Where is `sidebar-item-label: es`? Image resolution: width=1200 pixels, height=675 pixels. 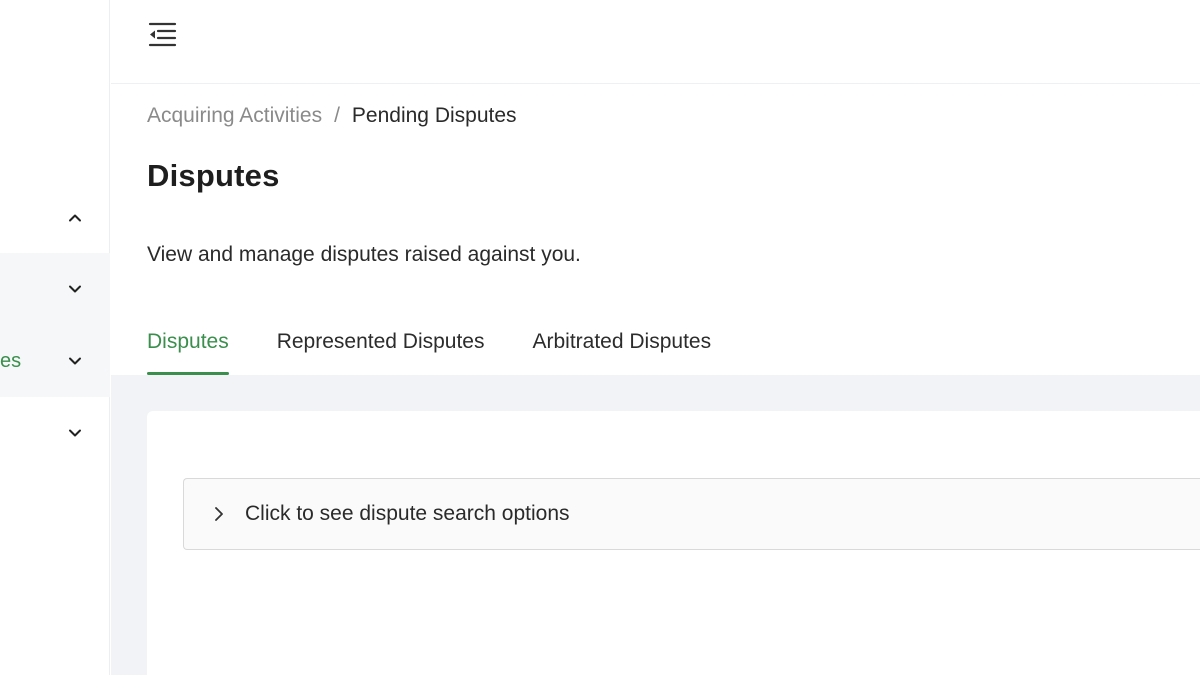
sidebar-item-label: es is located at coordinates (11, 360).